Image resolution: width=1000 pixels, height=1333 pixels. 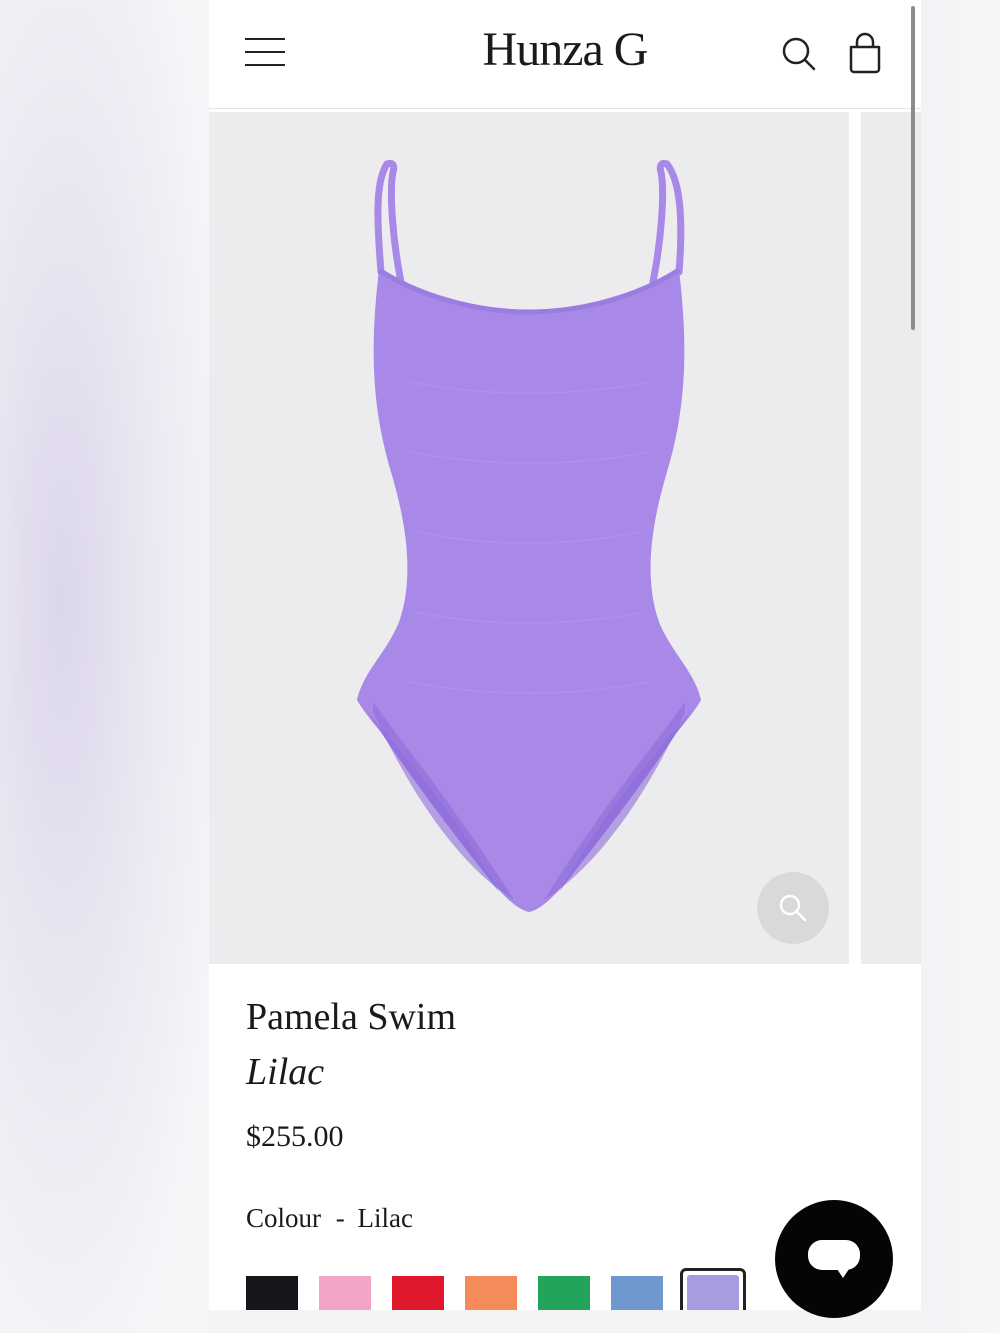 What do you see at coordinates (713, 1292) in the screenshot?
I see `swatch-fill` at bounding box center [713, 1292].